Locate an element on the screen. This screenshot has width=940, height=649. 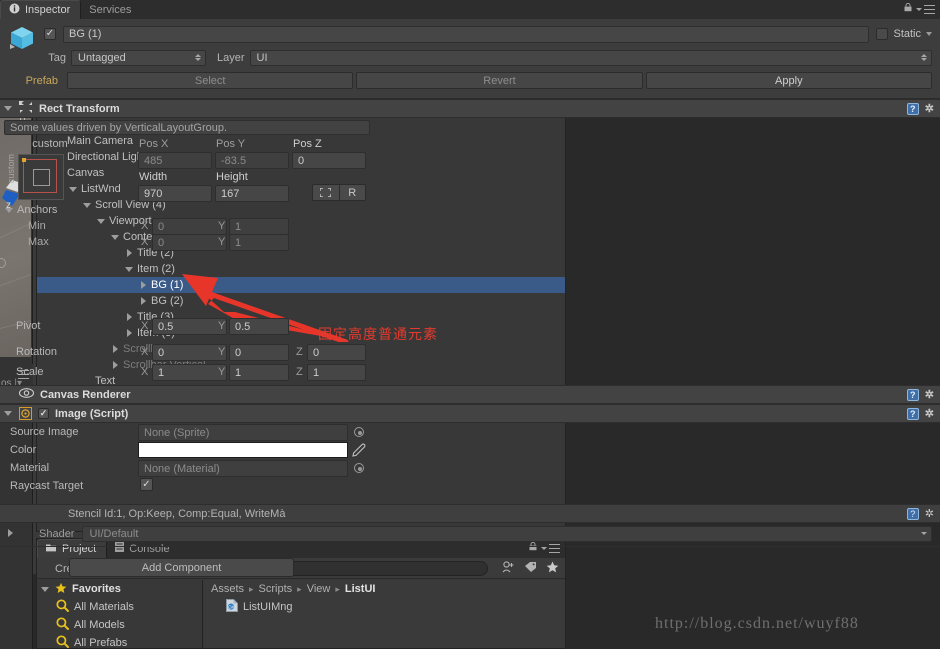
anchors-foldout: Anchors is located at coordinates (31, 210).